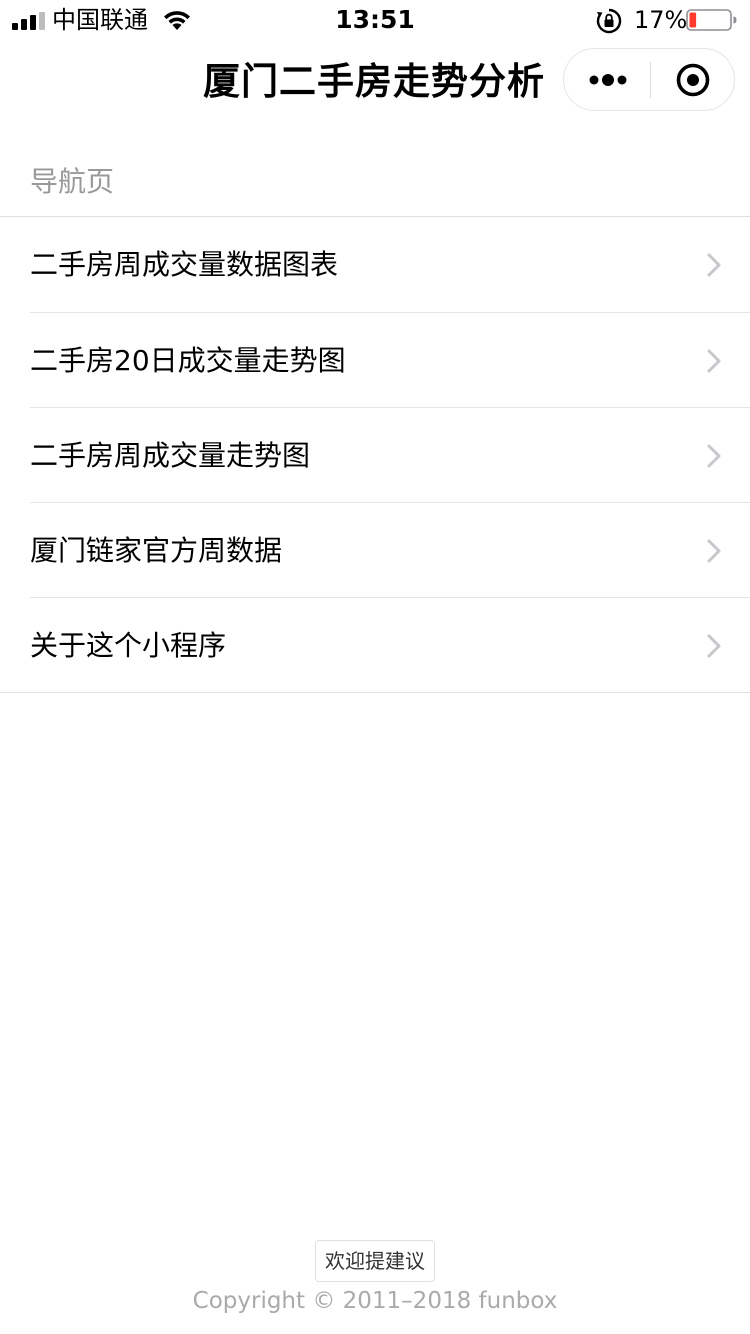  What do you see at coordinates (156, 550) in the screenshot?
I see `menu-item-label: 厦门链家官方周数据` at bounding box center [156, 550].